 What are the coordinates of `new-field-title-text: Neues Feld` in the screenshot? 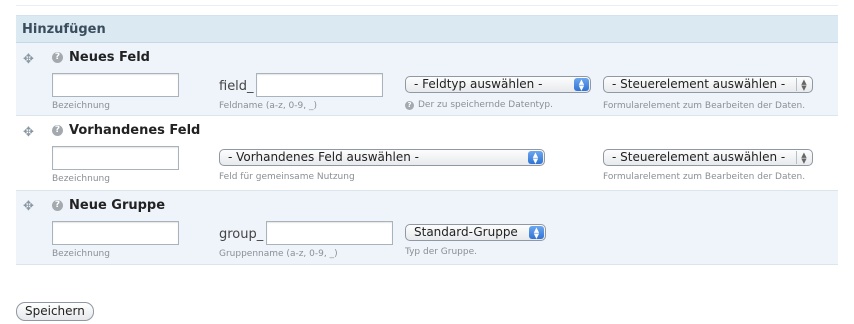 It's located at (109, 57).